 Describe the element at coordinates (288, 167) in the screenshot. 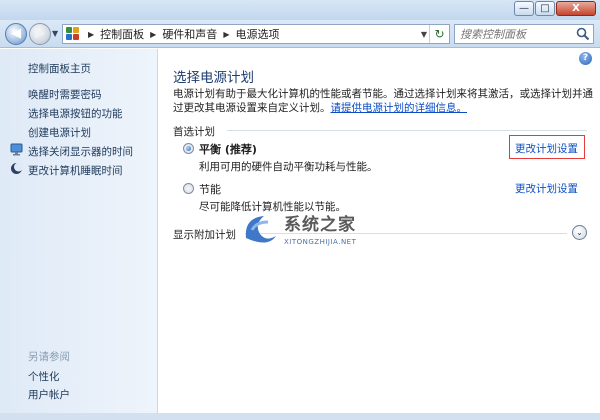

I see `plan-balanced-description: 利用可用的硬件自动平衡功耗与性能。` at that location.